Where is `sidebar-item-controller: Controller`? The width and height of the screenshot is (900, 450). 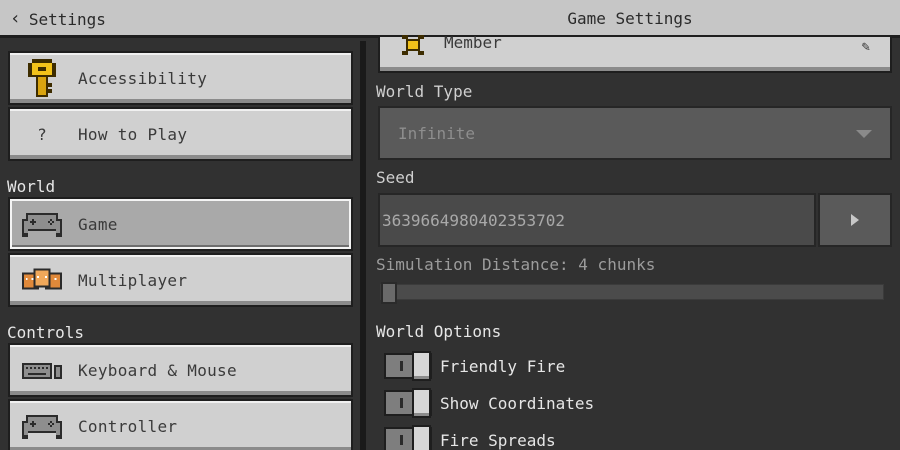 sidebar-item-controller: Controller is located at coordinates (180, 424).